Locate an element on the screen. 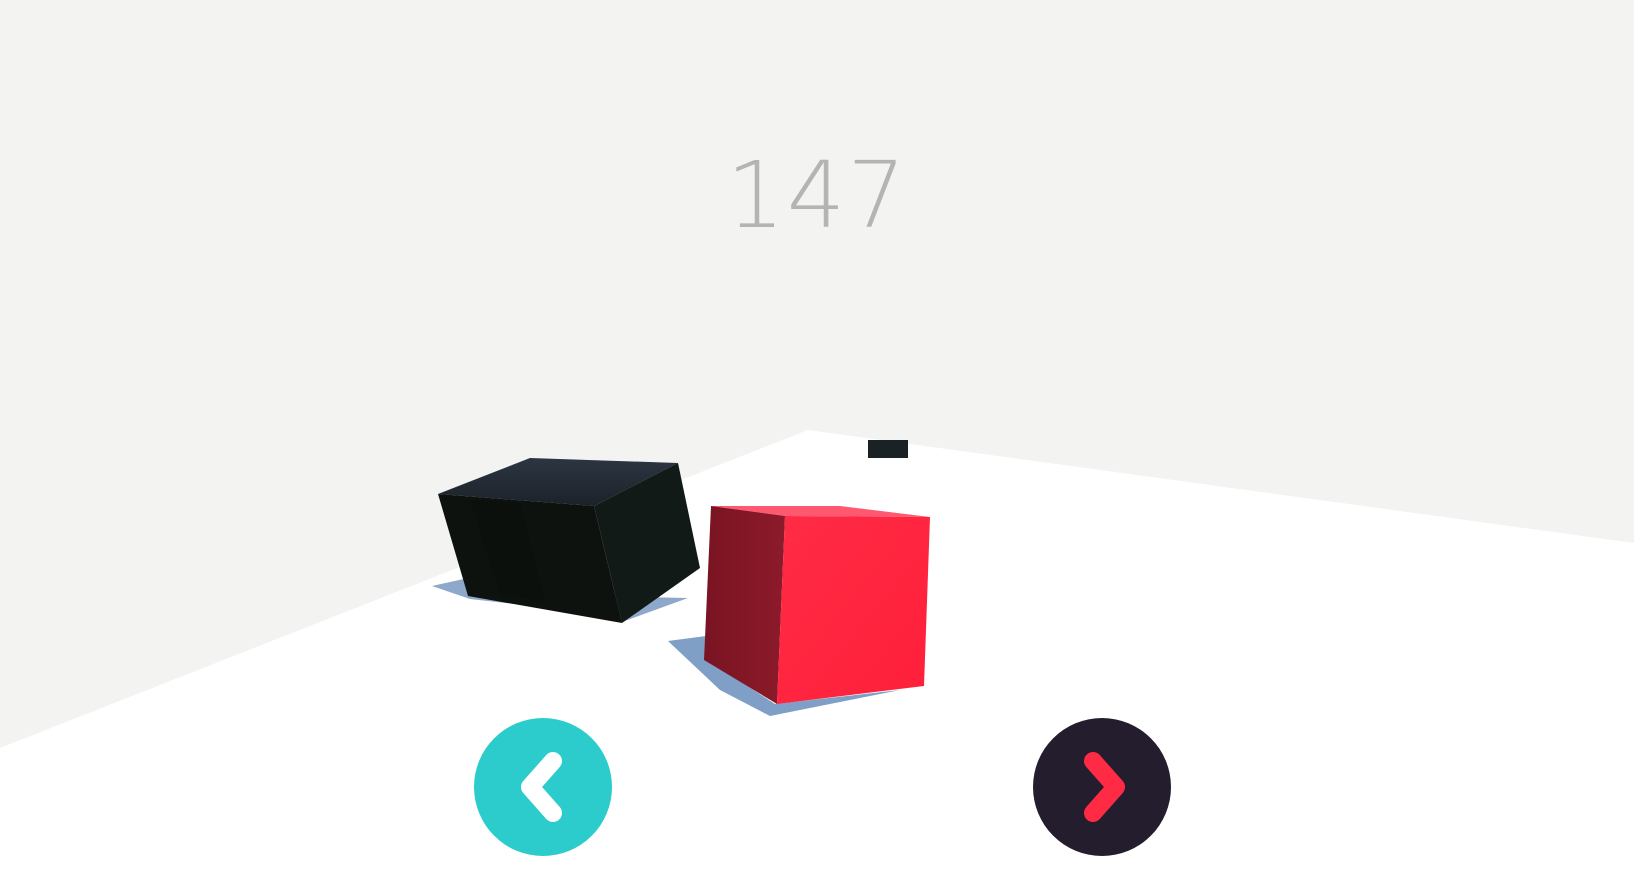 This screenshot has height=893, width=1634. move-right-button is located at coordinates (1102, 787).